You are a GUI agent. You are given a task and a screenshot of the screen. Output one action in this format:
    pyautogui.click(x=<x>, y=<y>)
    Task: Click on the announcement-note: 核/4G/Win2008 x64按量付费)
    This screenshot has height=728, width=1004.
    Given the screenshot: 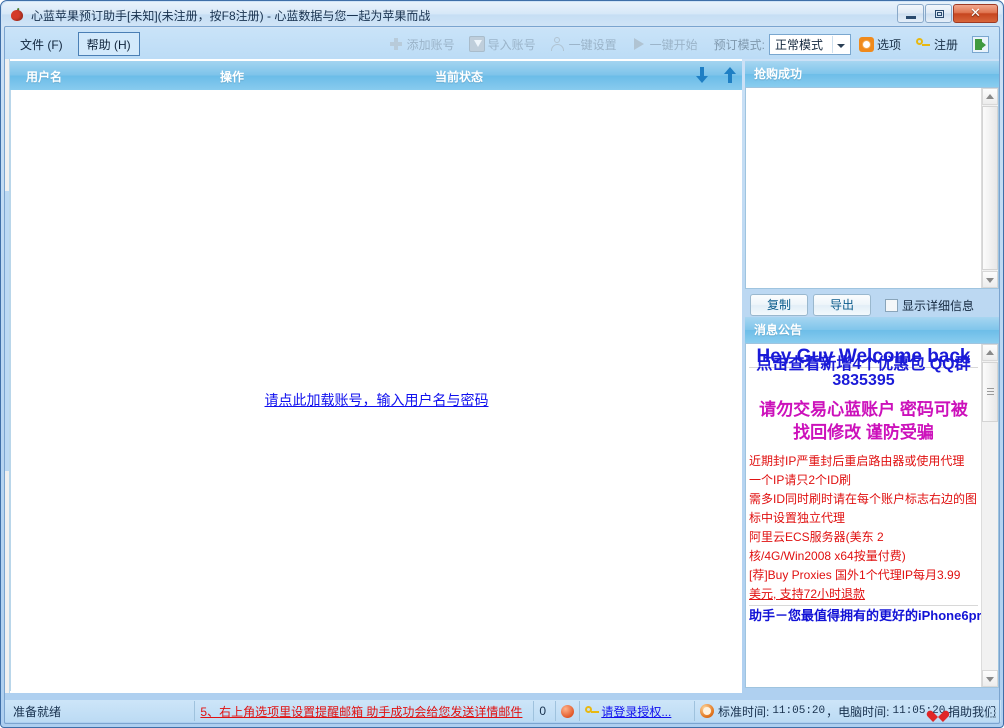 What is the action you would take?
    pyautogui.click(x=827, y=555)
    